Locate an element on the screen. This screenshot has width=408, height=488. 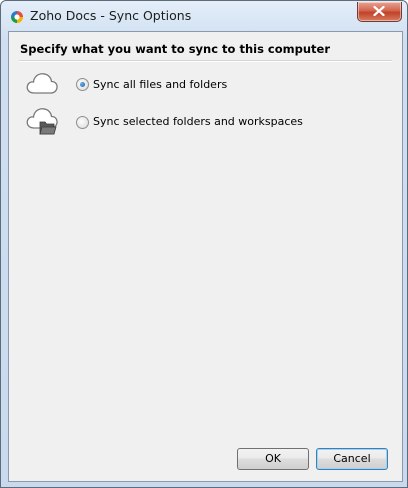
window-title: Zoho Docs - Sync Options is located at coordinates (111, 15).